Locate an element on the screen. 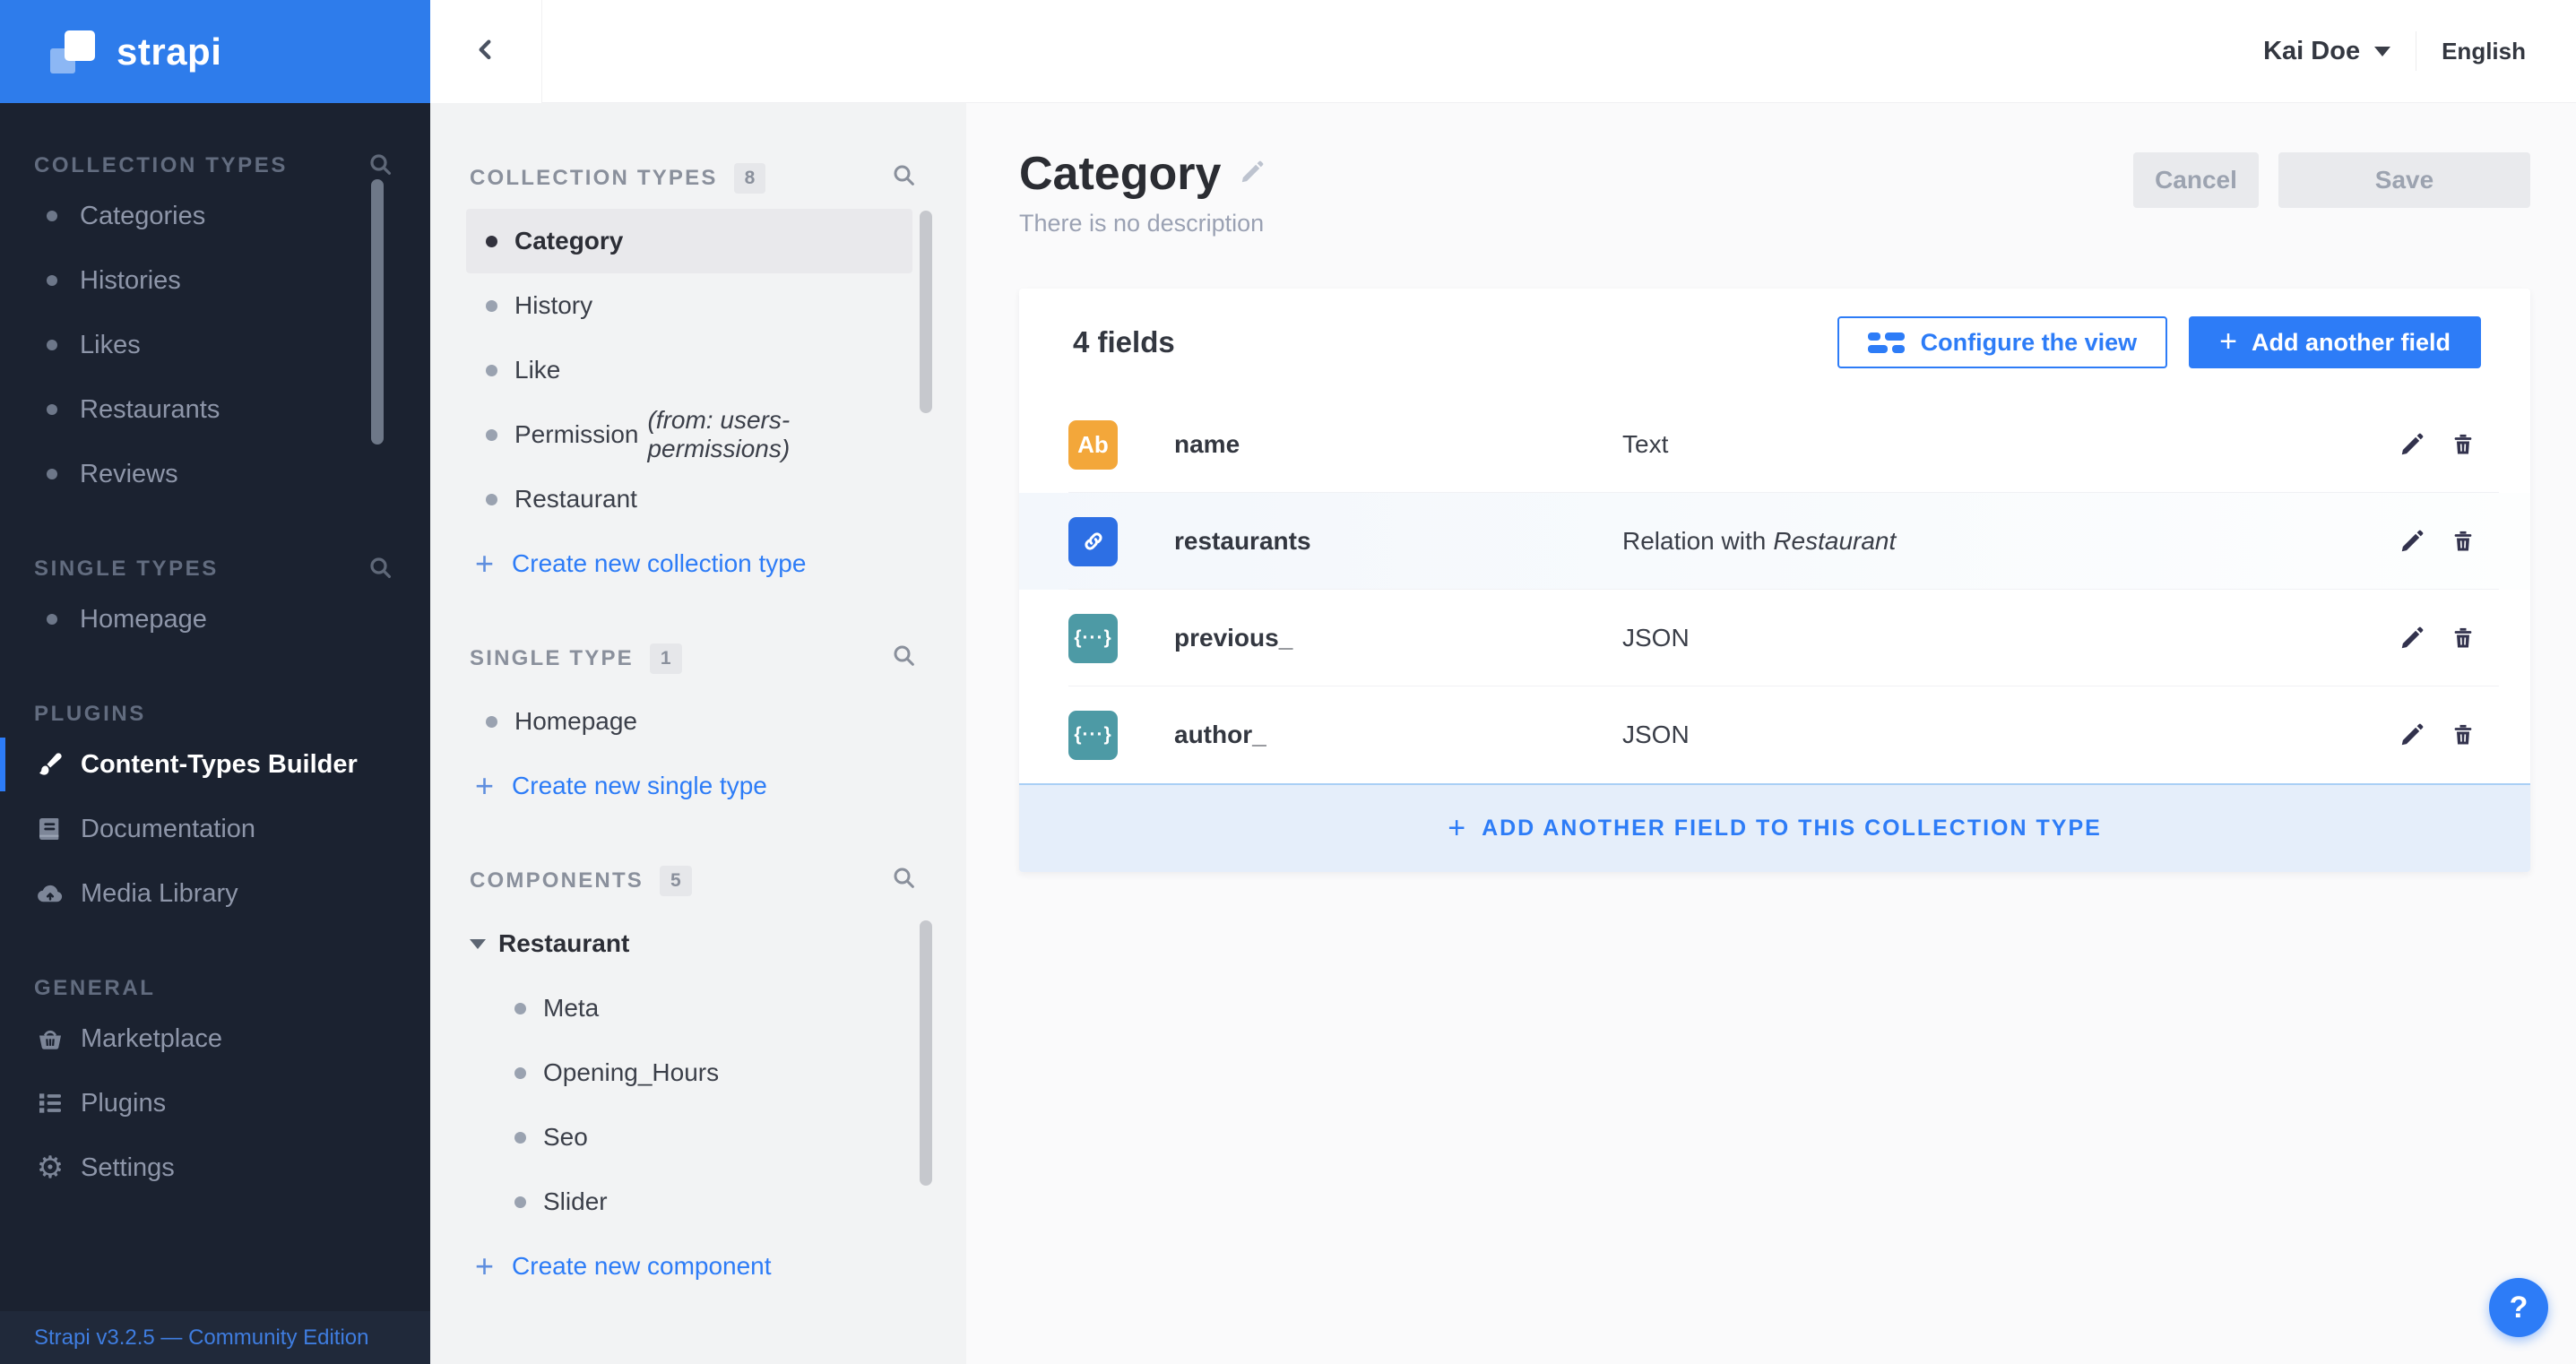 Image resolution: width=2576 pixels, height=1364 pixels. gear-icon: ⚙ is located at coordinates (50, 1168).